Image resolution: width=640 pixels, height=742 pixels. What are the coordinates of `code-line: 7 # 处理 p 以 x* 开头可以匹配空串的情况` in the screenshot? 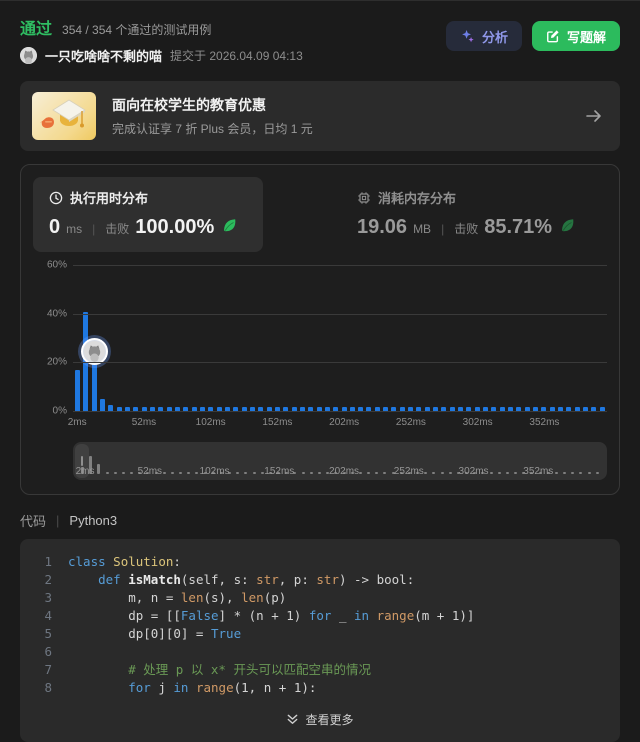 It's located at (320, 670).